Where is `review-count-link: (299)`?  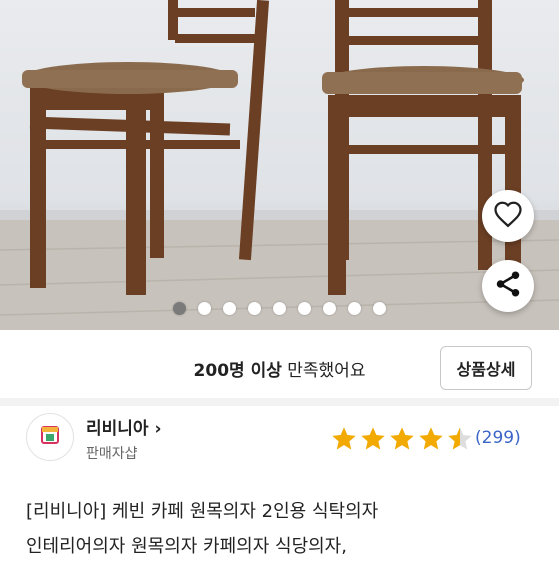 review-count-link: (299) is located at coordinates (498, 438).